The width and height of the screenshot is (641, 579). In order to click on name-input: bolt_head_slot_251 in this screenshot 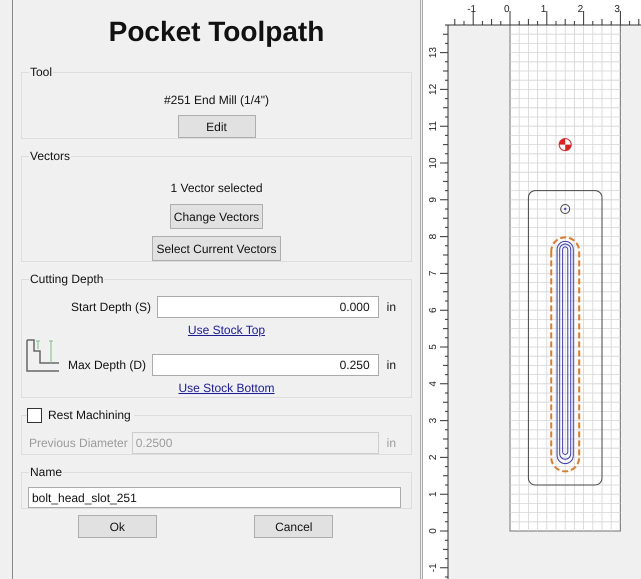, I will do `click(214, 497)`.